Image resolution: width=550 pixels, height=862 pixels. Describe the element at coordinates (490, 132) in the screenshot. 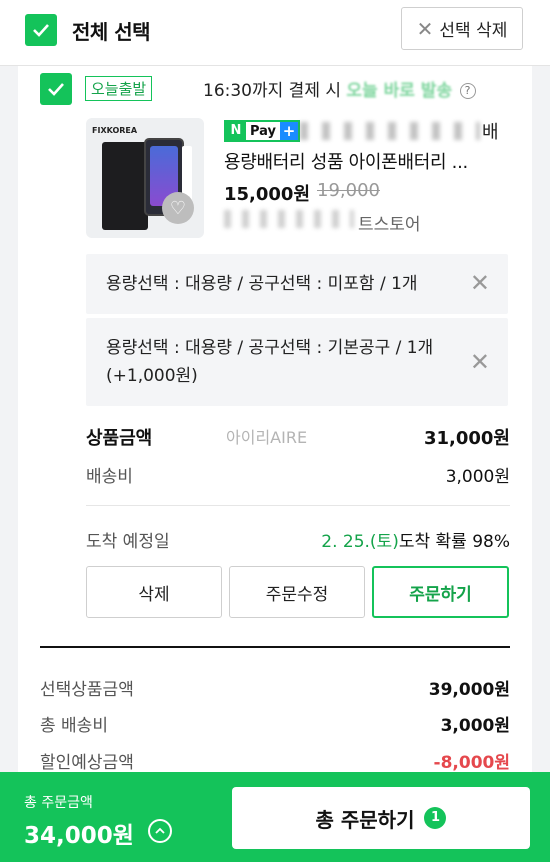

I see `seller-name-suffix: 배` at that location.